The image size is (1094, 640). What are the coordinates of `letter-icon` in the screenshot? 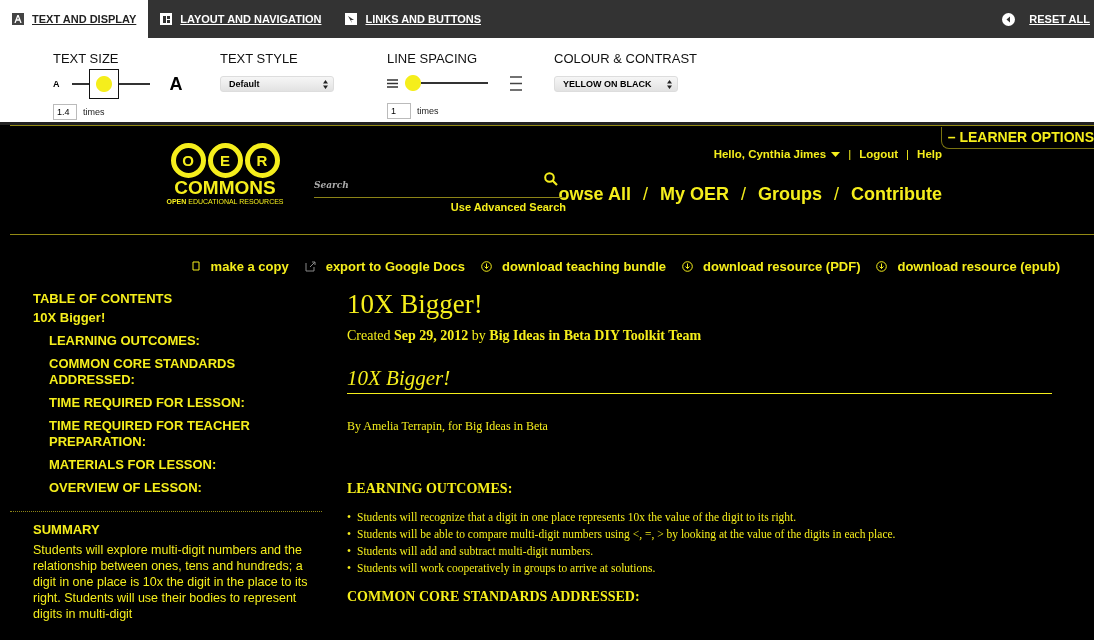 It's located at (18, 19).